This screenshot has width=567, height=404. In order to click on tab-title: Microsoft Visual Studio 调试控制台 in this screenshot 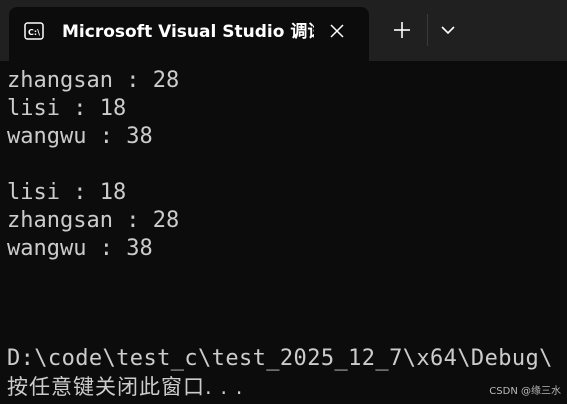, I will do `click(188, 32)`.